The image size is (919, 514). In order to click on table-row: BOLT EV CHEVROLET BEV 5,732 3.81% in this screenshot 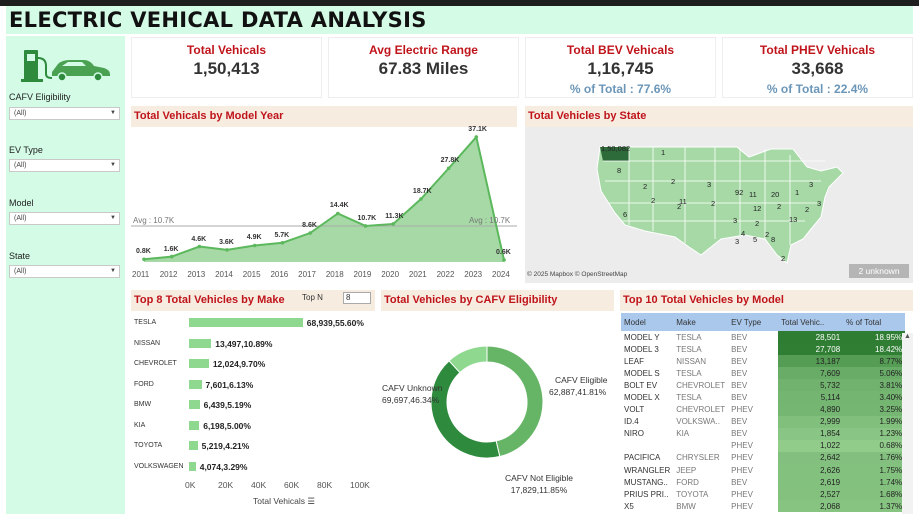, I will do `click(763, 385)`.